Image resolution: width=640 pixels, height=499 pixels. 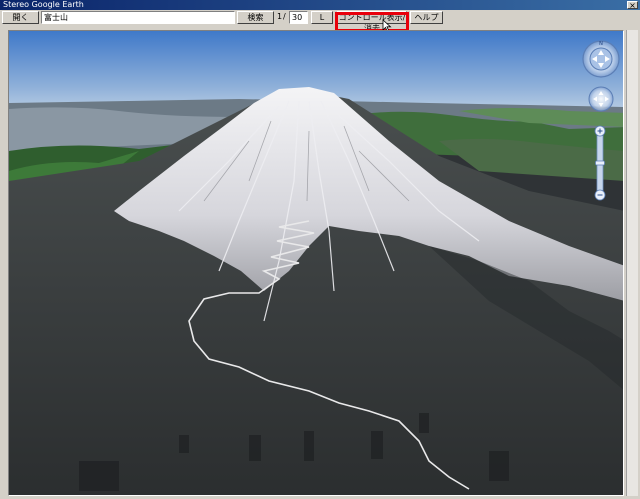 I want to click on navigation-compass-icon: N, so click(x=601, y=59).